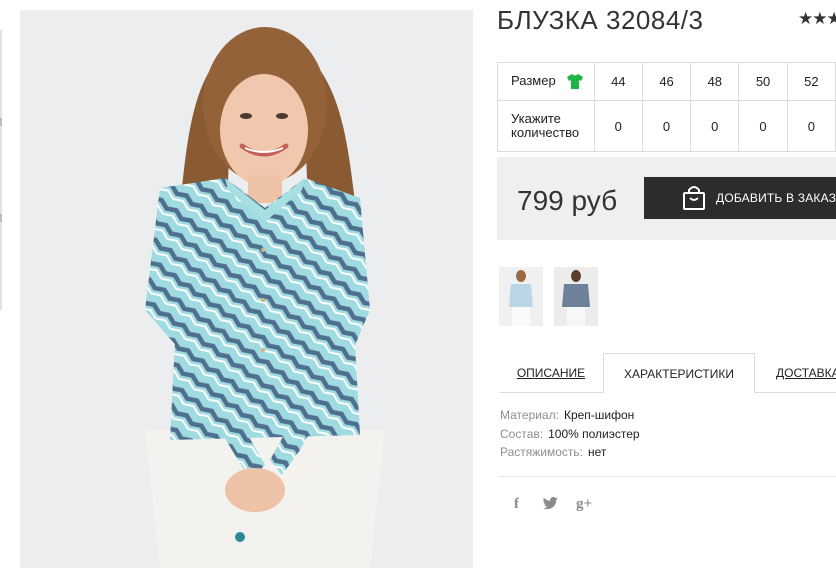 The width and height of the screenshot is (836, 569). What do you see at coordinates (597, 452) in the screenshot?
I see `spec-value: нет` at bounding box center [597, 452].